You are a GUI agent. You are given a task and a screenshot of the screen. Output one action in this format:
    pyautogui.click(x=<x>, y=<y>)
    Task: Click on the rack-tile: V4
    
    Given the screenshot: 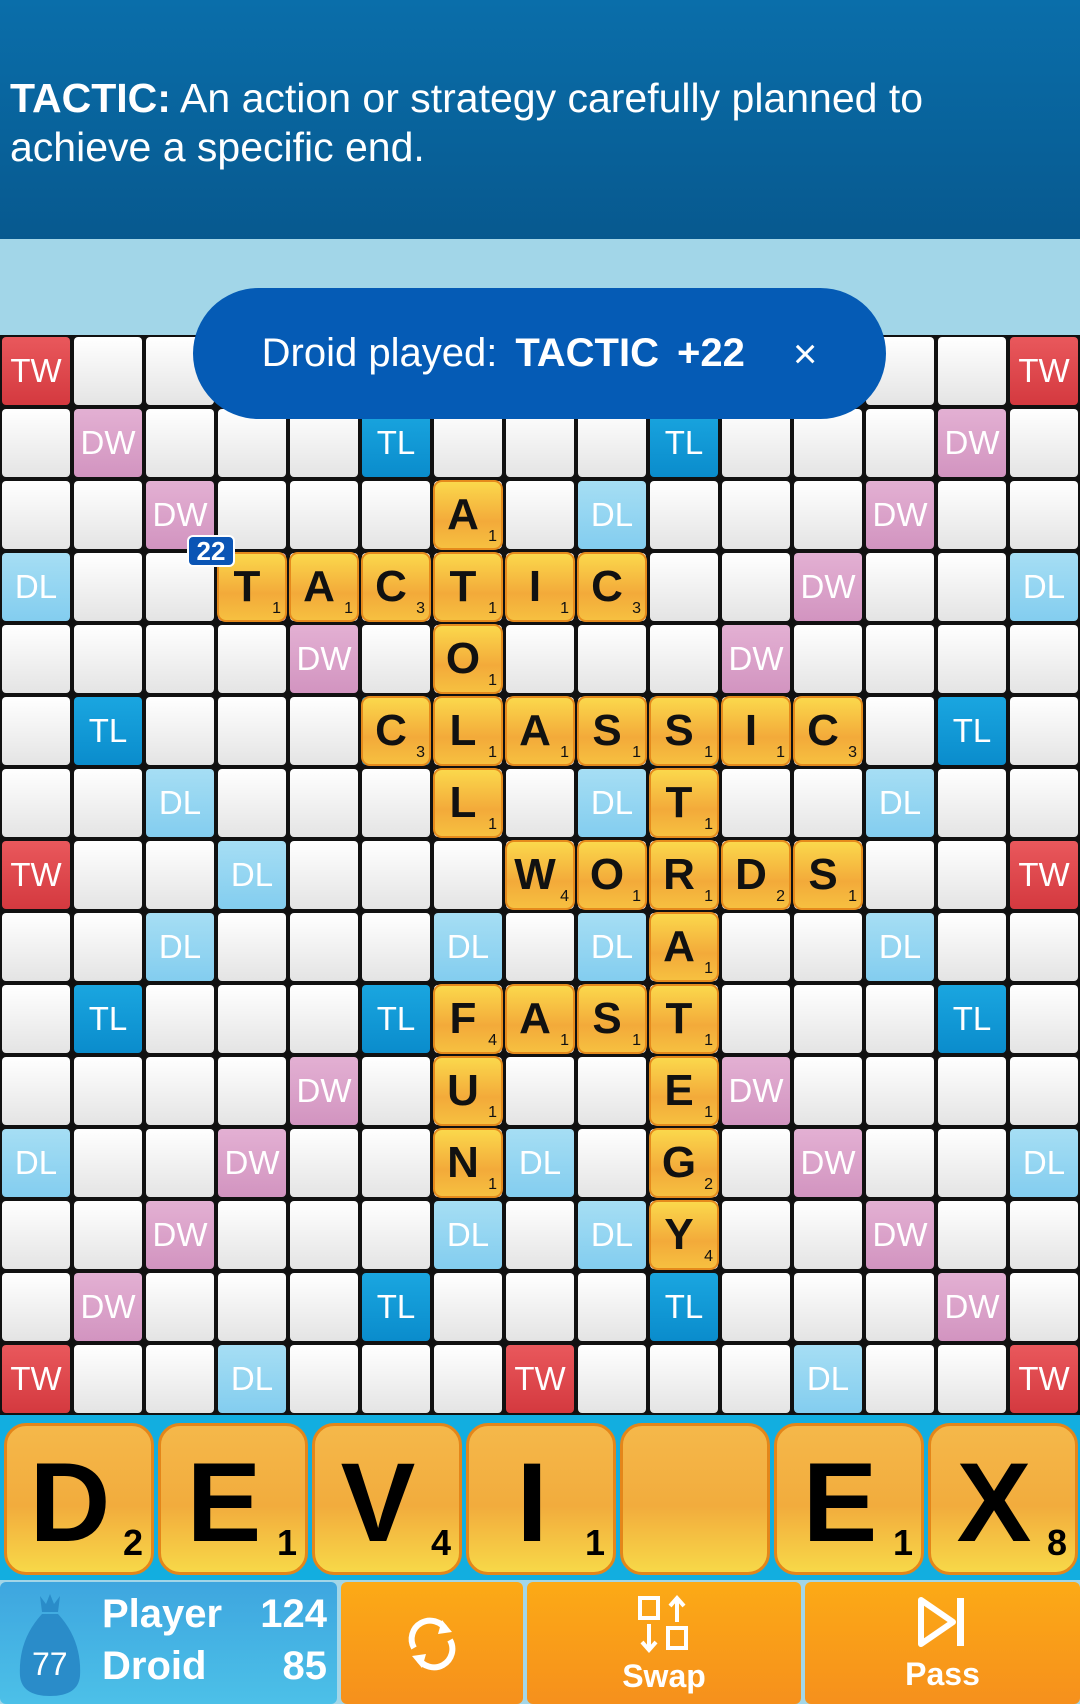 What is the action you would take?
    pyautogui.click(x=387, y=1499)
    